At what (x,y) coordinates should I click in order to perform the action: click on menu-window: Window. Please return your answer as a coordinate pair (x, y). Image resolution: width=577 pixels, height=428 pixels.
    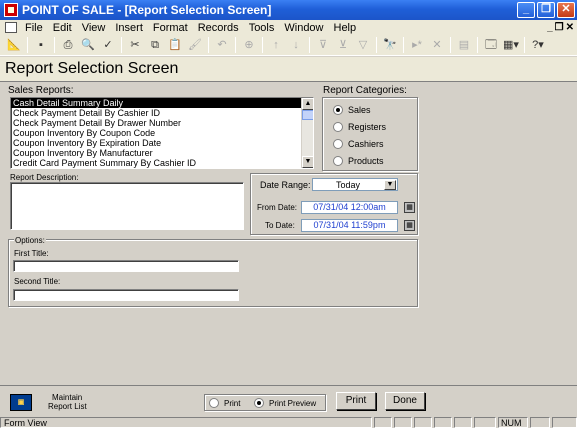
    Looking at the image, I should click on (303, 28).